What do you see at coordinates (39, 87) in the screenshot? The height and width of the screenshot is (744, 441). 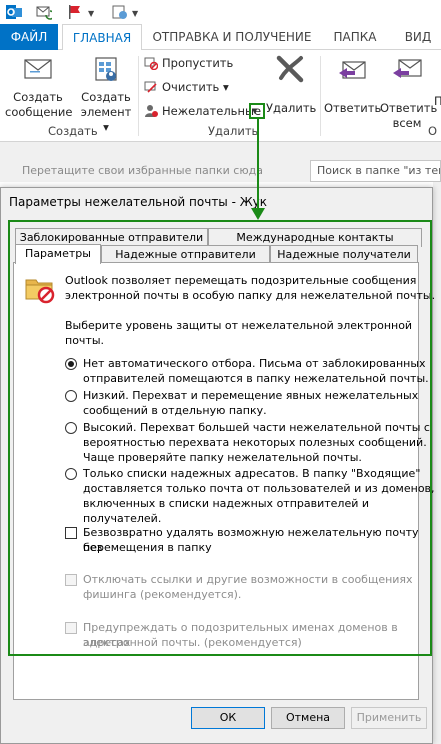 I see `new-email-button: Создать сообщение` at bounding box center [39, 87].